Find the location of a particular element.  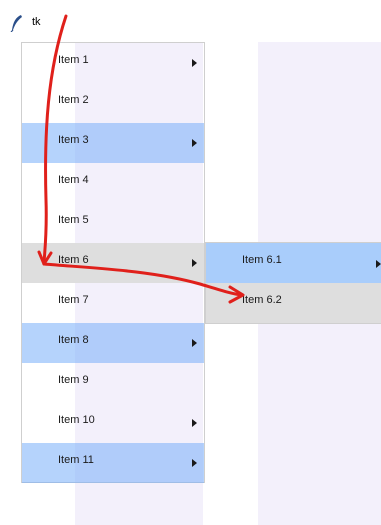

menu-item-6: Item 6 is located at coordinates (113, 263).